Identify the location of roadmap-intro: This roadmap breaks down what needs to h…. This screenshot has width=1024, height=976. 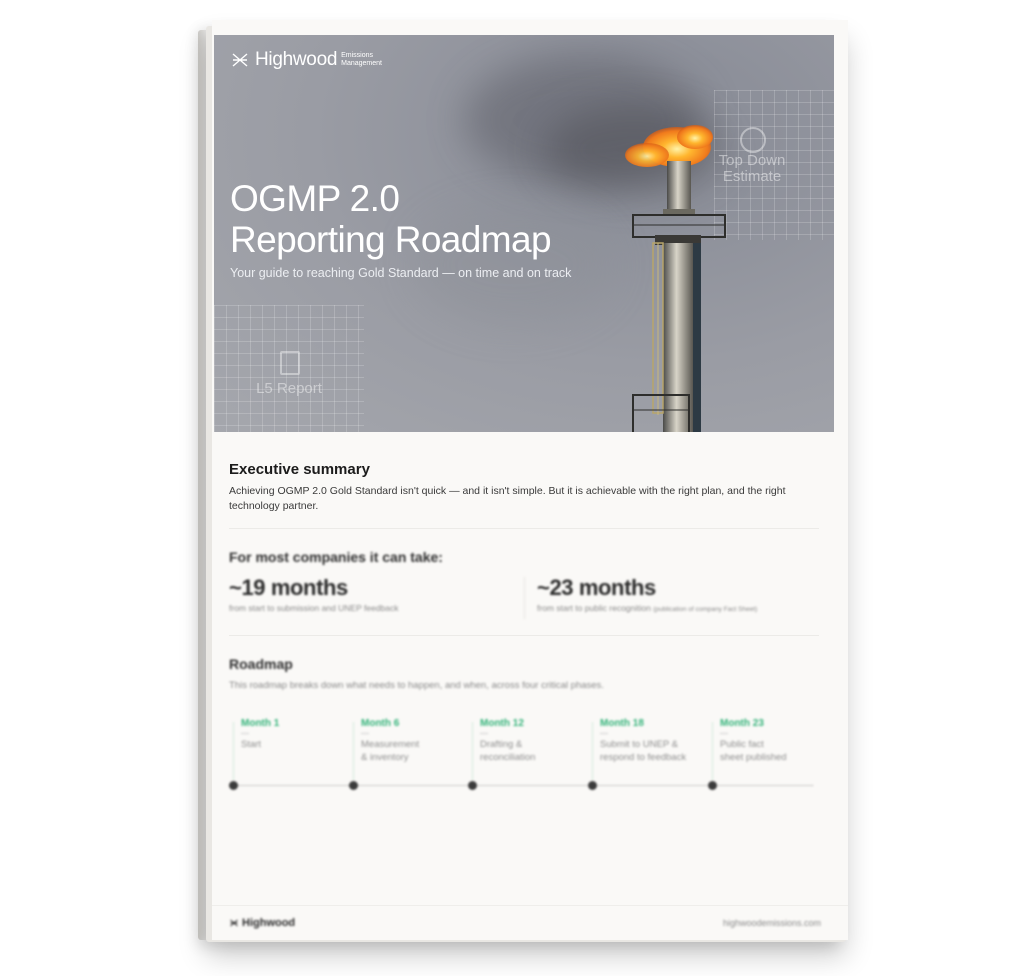
(416, 685).